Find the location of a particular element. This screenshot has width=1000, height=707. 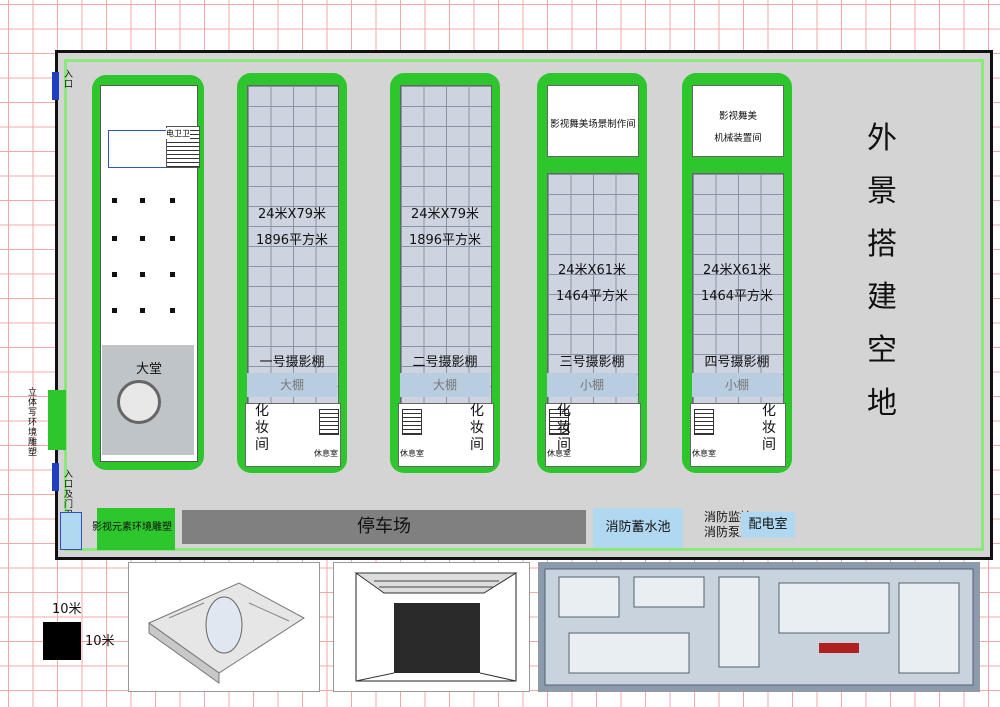

studio-2-makeup: 化妆间 is located at coordinates (477, 428).